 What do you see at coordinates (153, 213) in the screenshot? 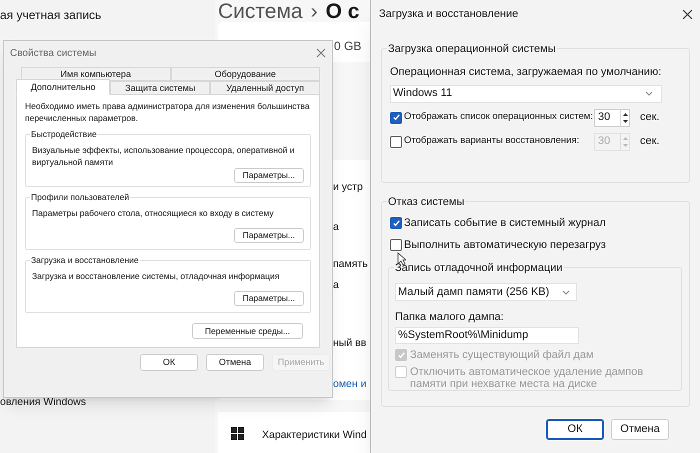
I see `group-description: Параметры рабочего стола, относящиеся ко входу в систему` at bounding box center [153, 213].